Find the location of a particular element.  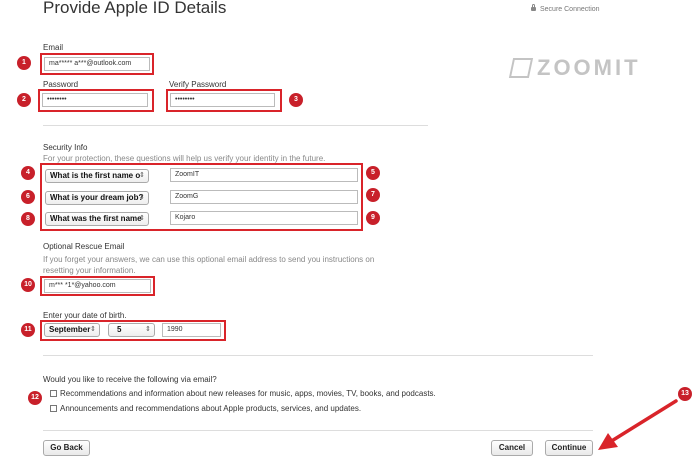

annotation-8: 8 is located at coordinates (28, 219).